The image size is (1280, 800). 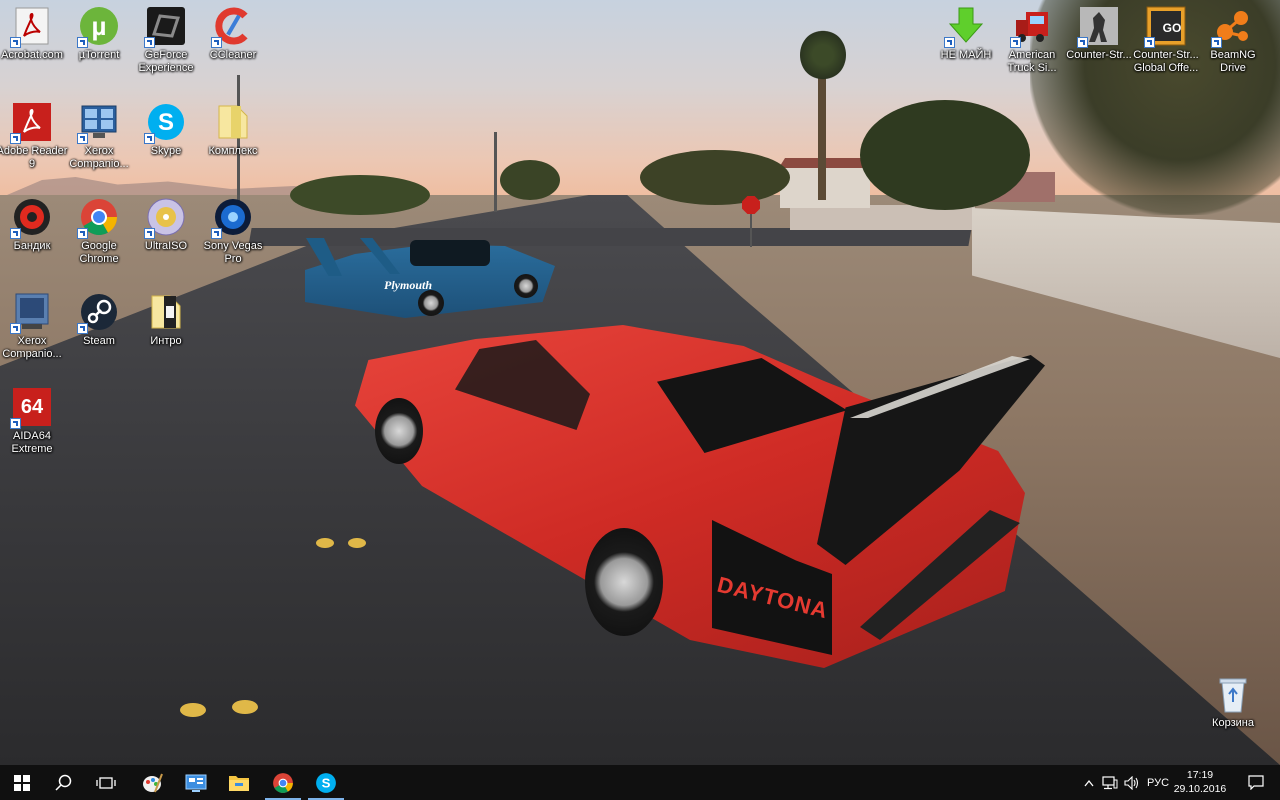 I want to click on taskbar-chrome, so click(x=283, y=782).